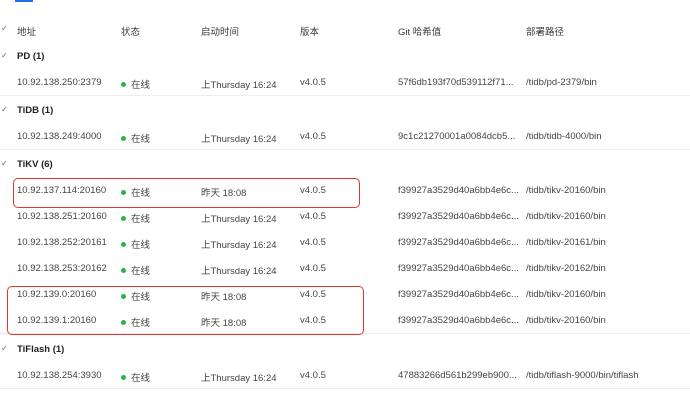  I want to click on group-label: TiKV (6), so click(35, 164).